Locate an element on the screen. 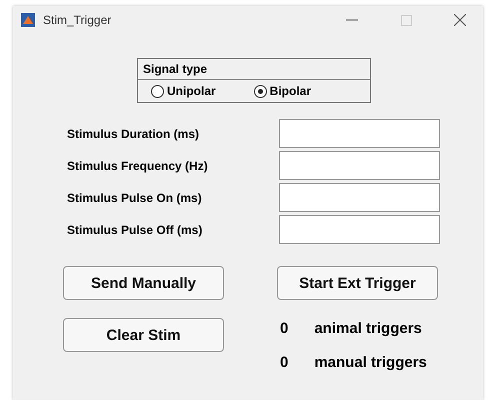 The image size is (488, 406). field-label: Stimulus Frequency (Hz) is located at coordinates (138, 165).